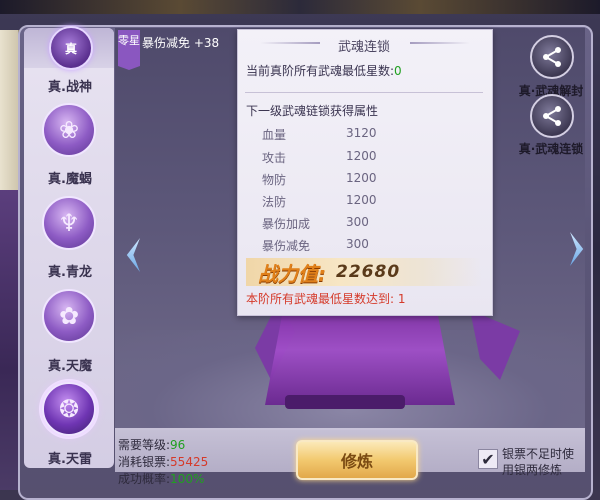  I want to click on sidebar-item-label-1: 真.魔蝎, so click(70, 179).